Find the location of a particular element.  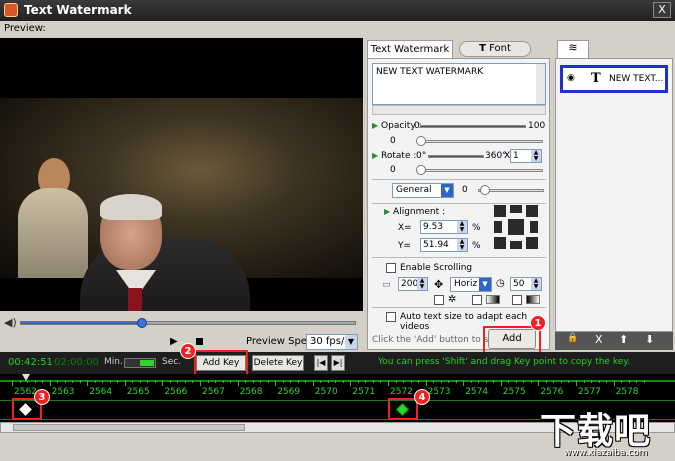

layers-tab: ≋ is located at coordinates (573, 49).